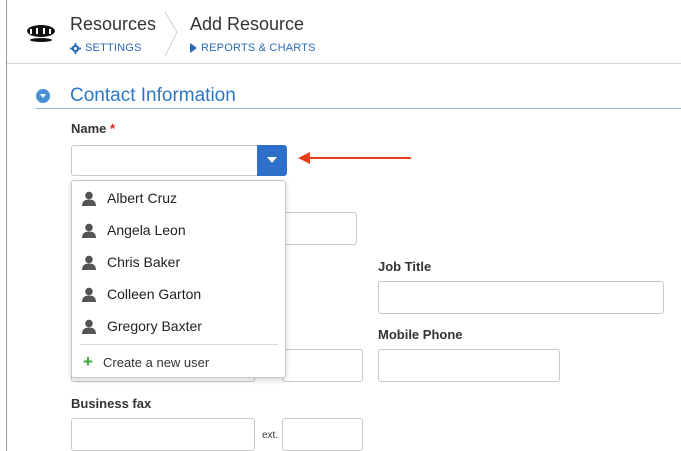  I want to click on header-divider, so click(344, 63).